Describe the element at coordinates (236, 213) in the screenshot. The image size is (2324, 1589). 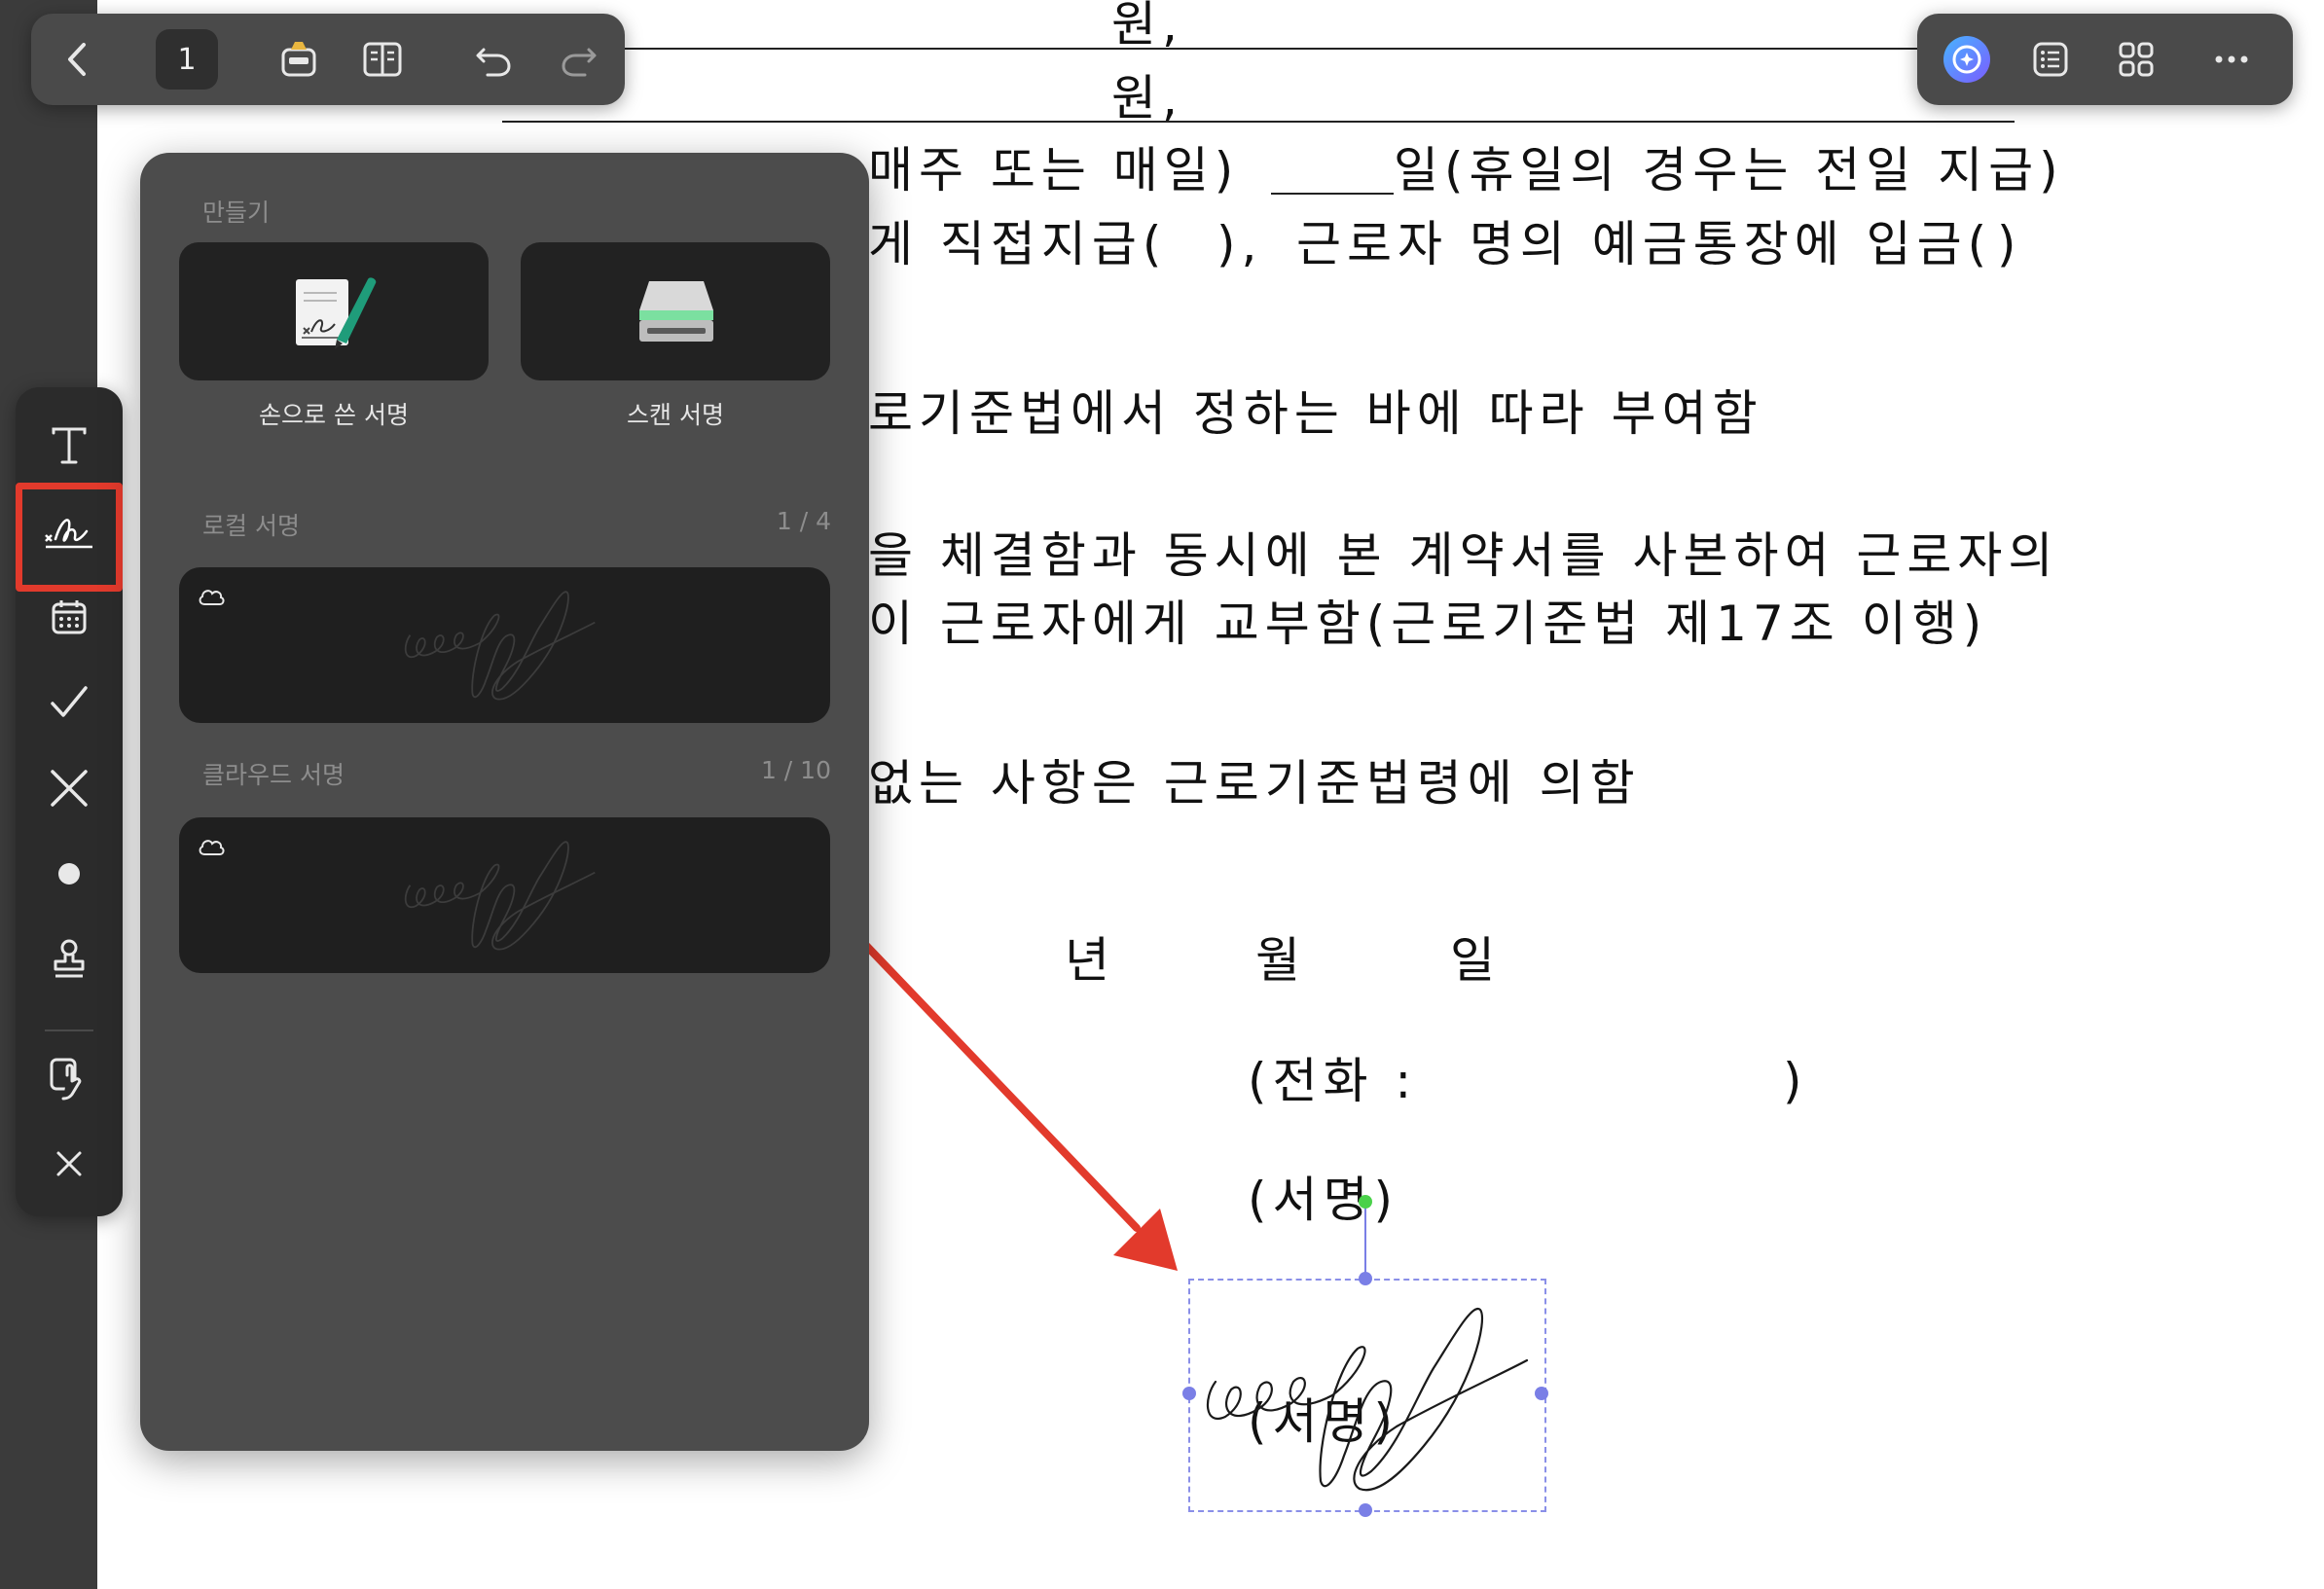
I see `create-section-label: 만들기` at that location.